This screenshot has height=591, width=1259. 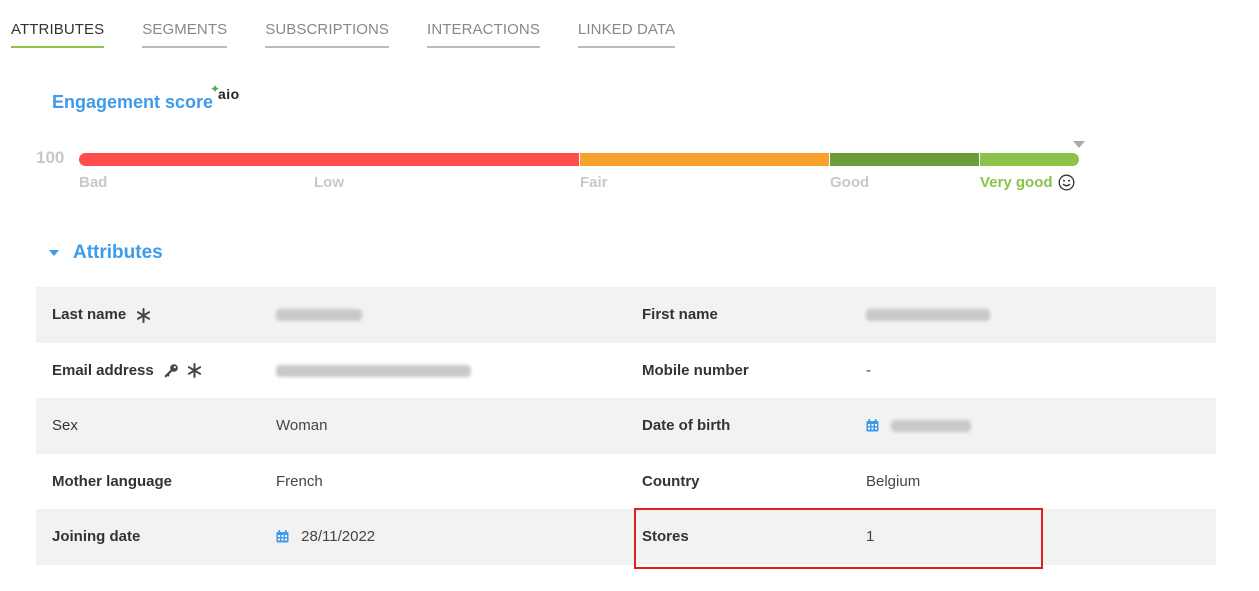 What do you see at coordinates (171, 371) in the screenshot?
I see `key-icon` at bounding box center [171, 371].